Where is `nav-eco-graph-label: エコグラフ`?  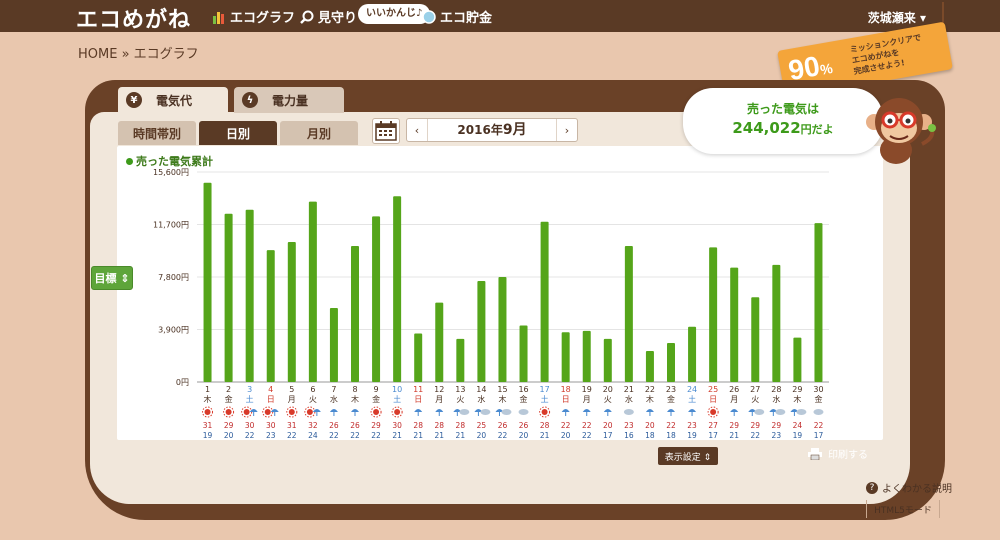
nav-eco-graph-label: エコグラフ is located at coordinates (263, 18).